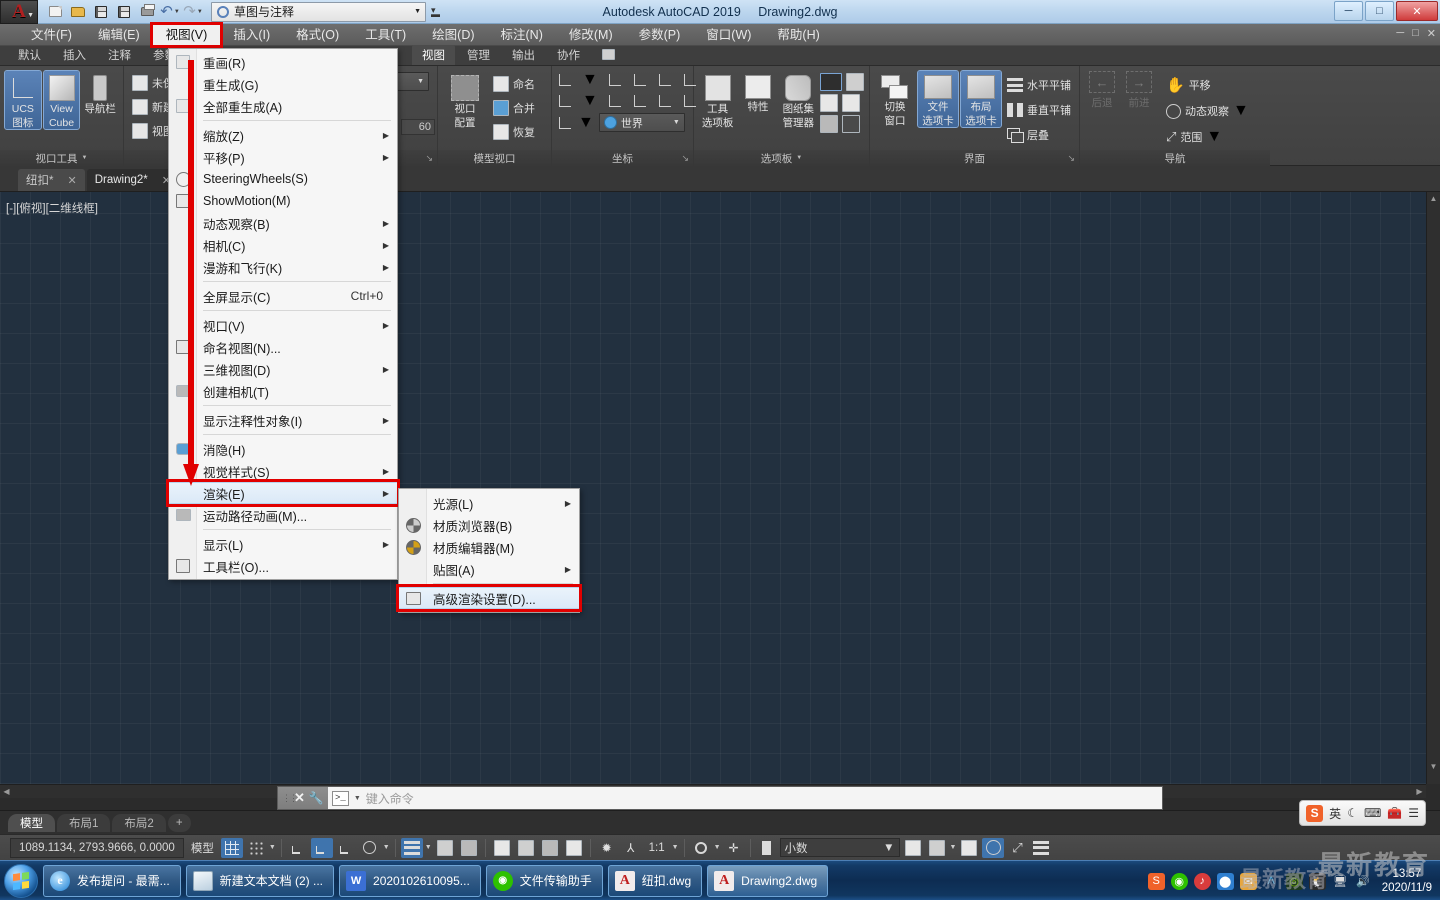  I want to click on ucs-face-icon, so click(665, 80).